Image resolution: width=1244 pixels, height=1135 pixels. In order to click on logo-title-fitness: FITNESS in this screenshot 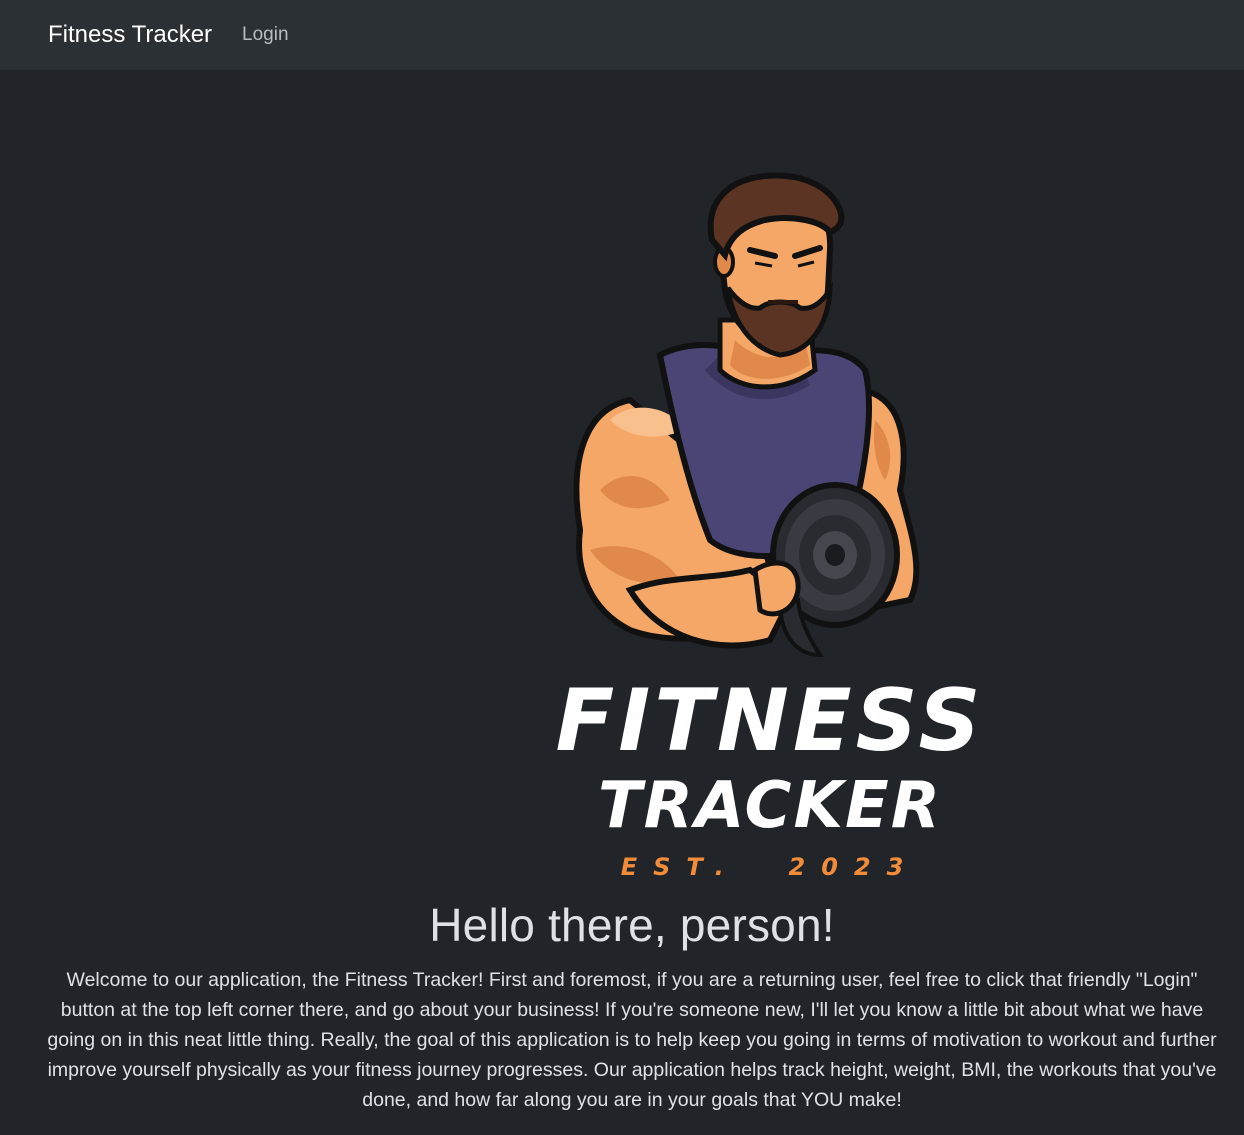, I will do `click(770, 721)`.